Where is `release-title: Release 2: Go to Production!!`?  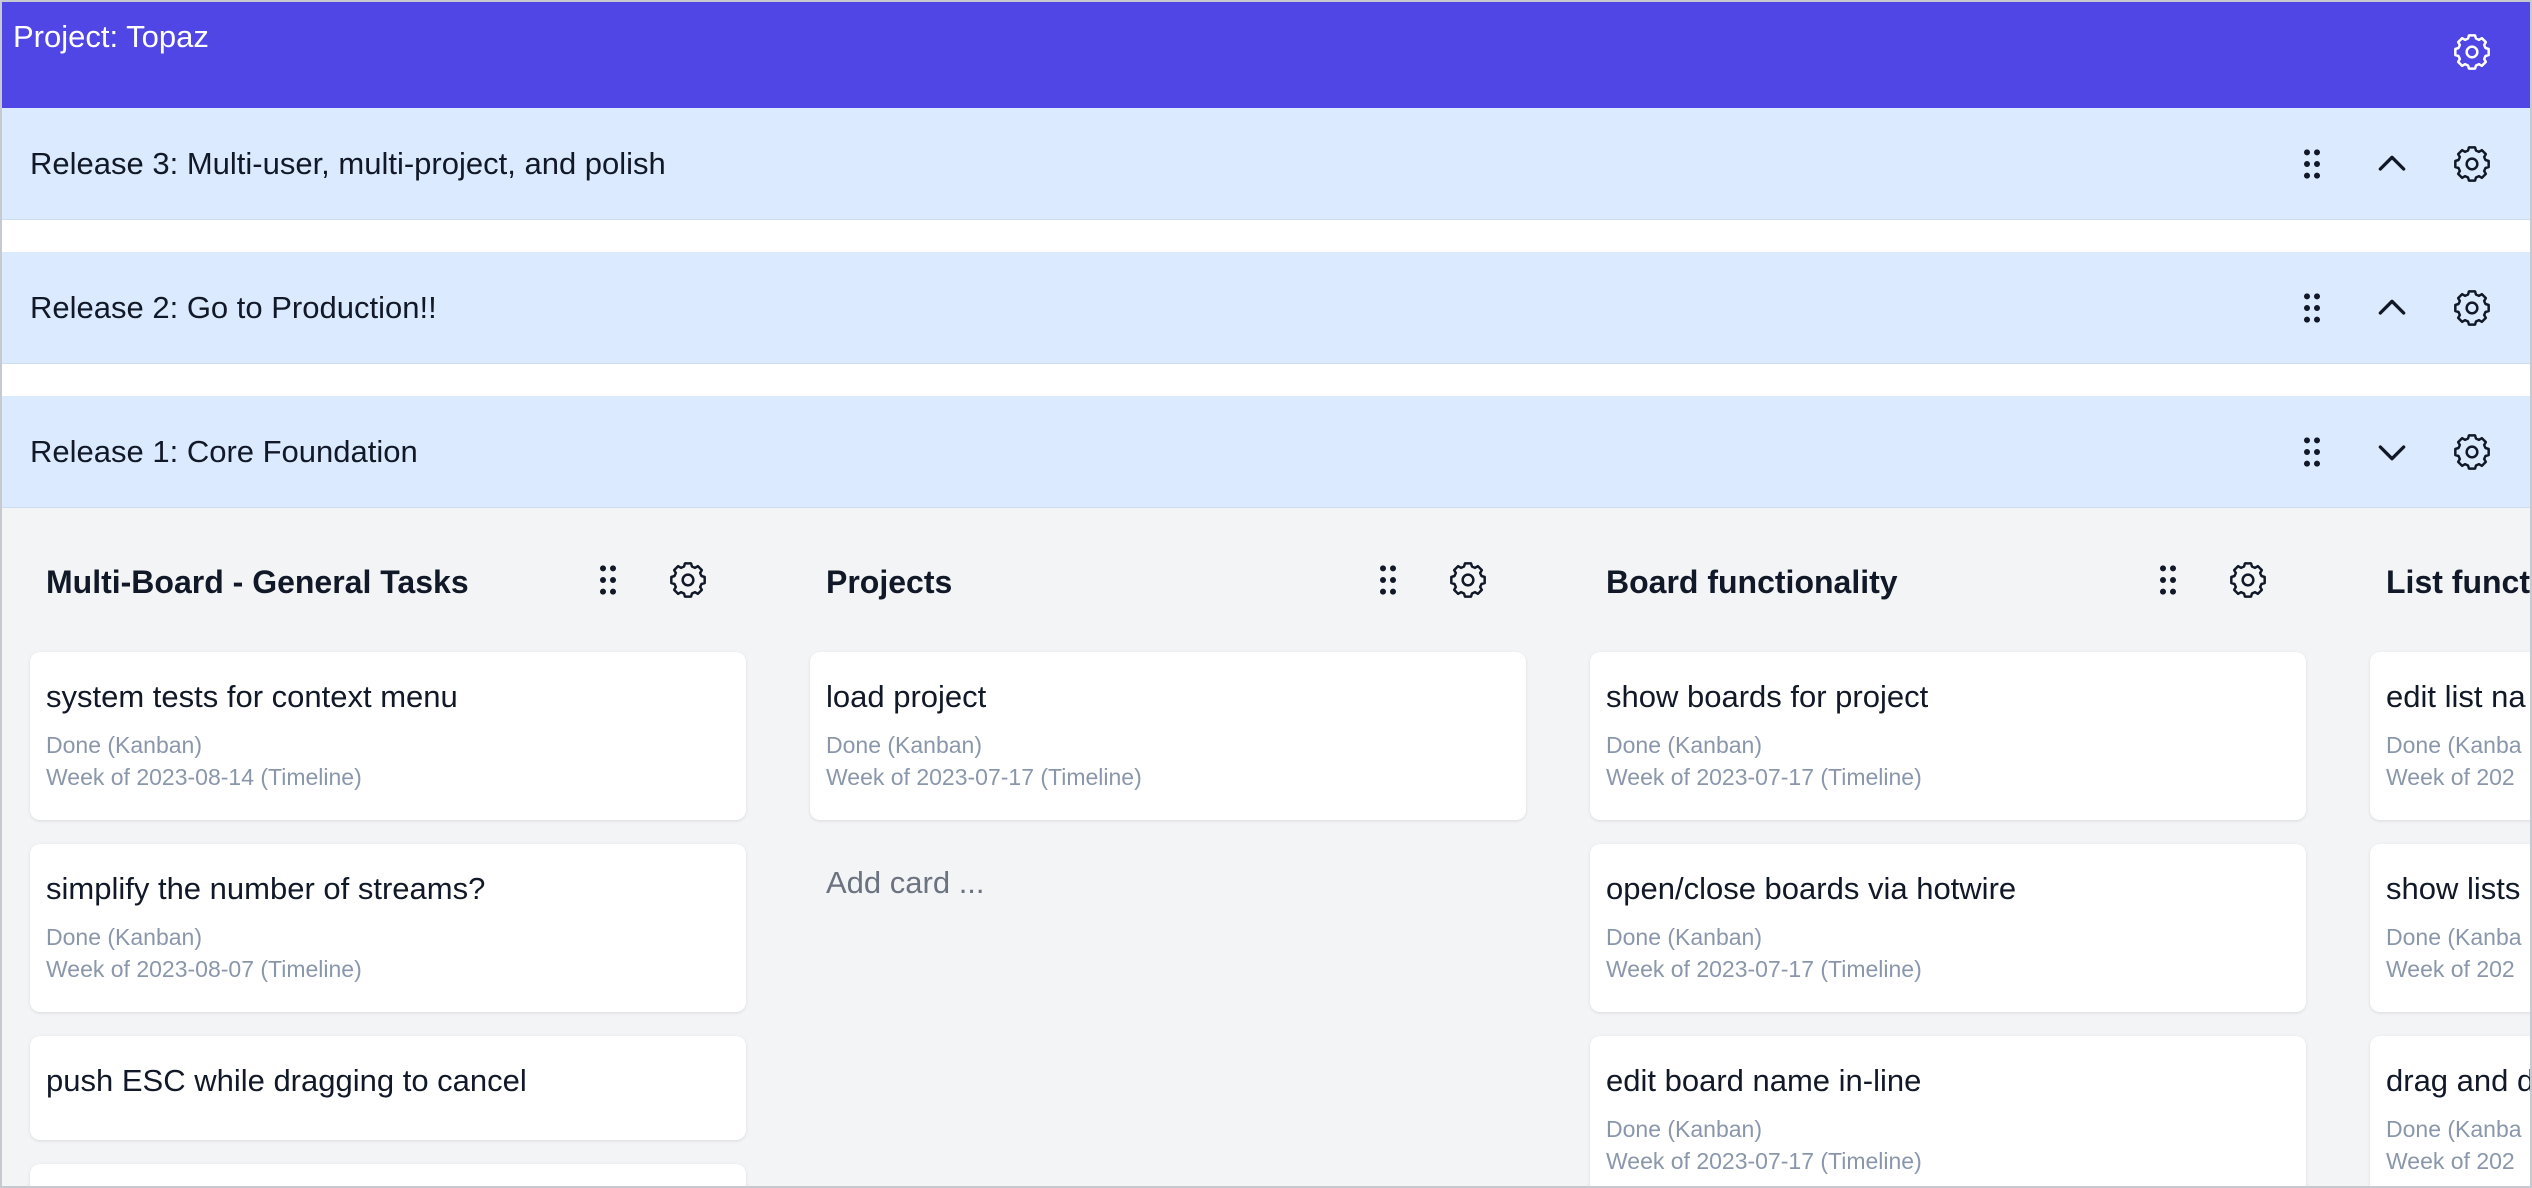 release-title: Release 2: Go to Production!! is located at coordinates (233, 307).